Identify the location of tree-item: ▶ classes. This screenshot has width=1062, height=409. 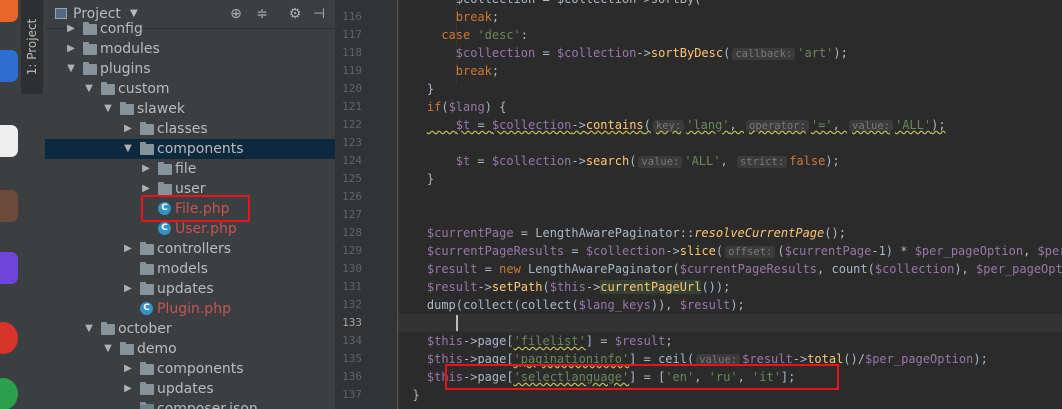
(190, 129).